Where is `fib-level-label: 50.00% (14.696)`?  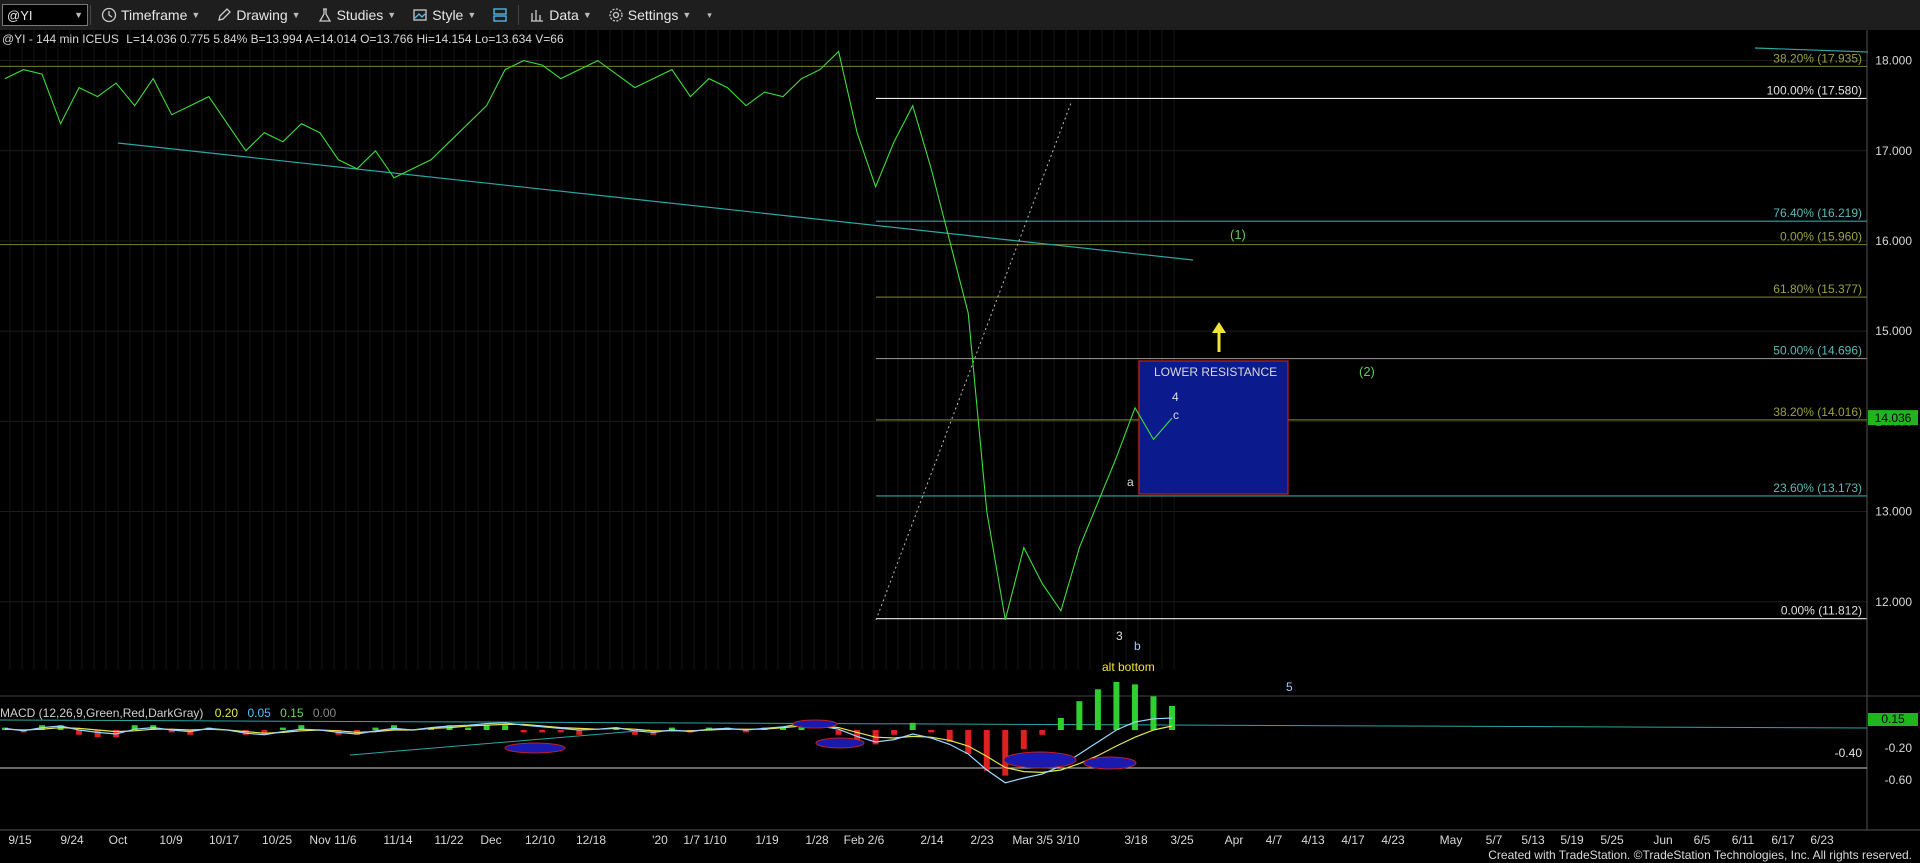
fib-level-label: 50.00% (14.696) is located at coordinates (1817, 351).